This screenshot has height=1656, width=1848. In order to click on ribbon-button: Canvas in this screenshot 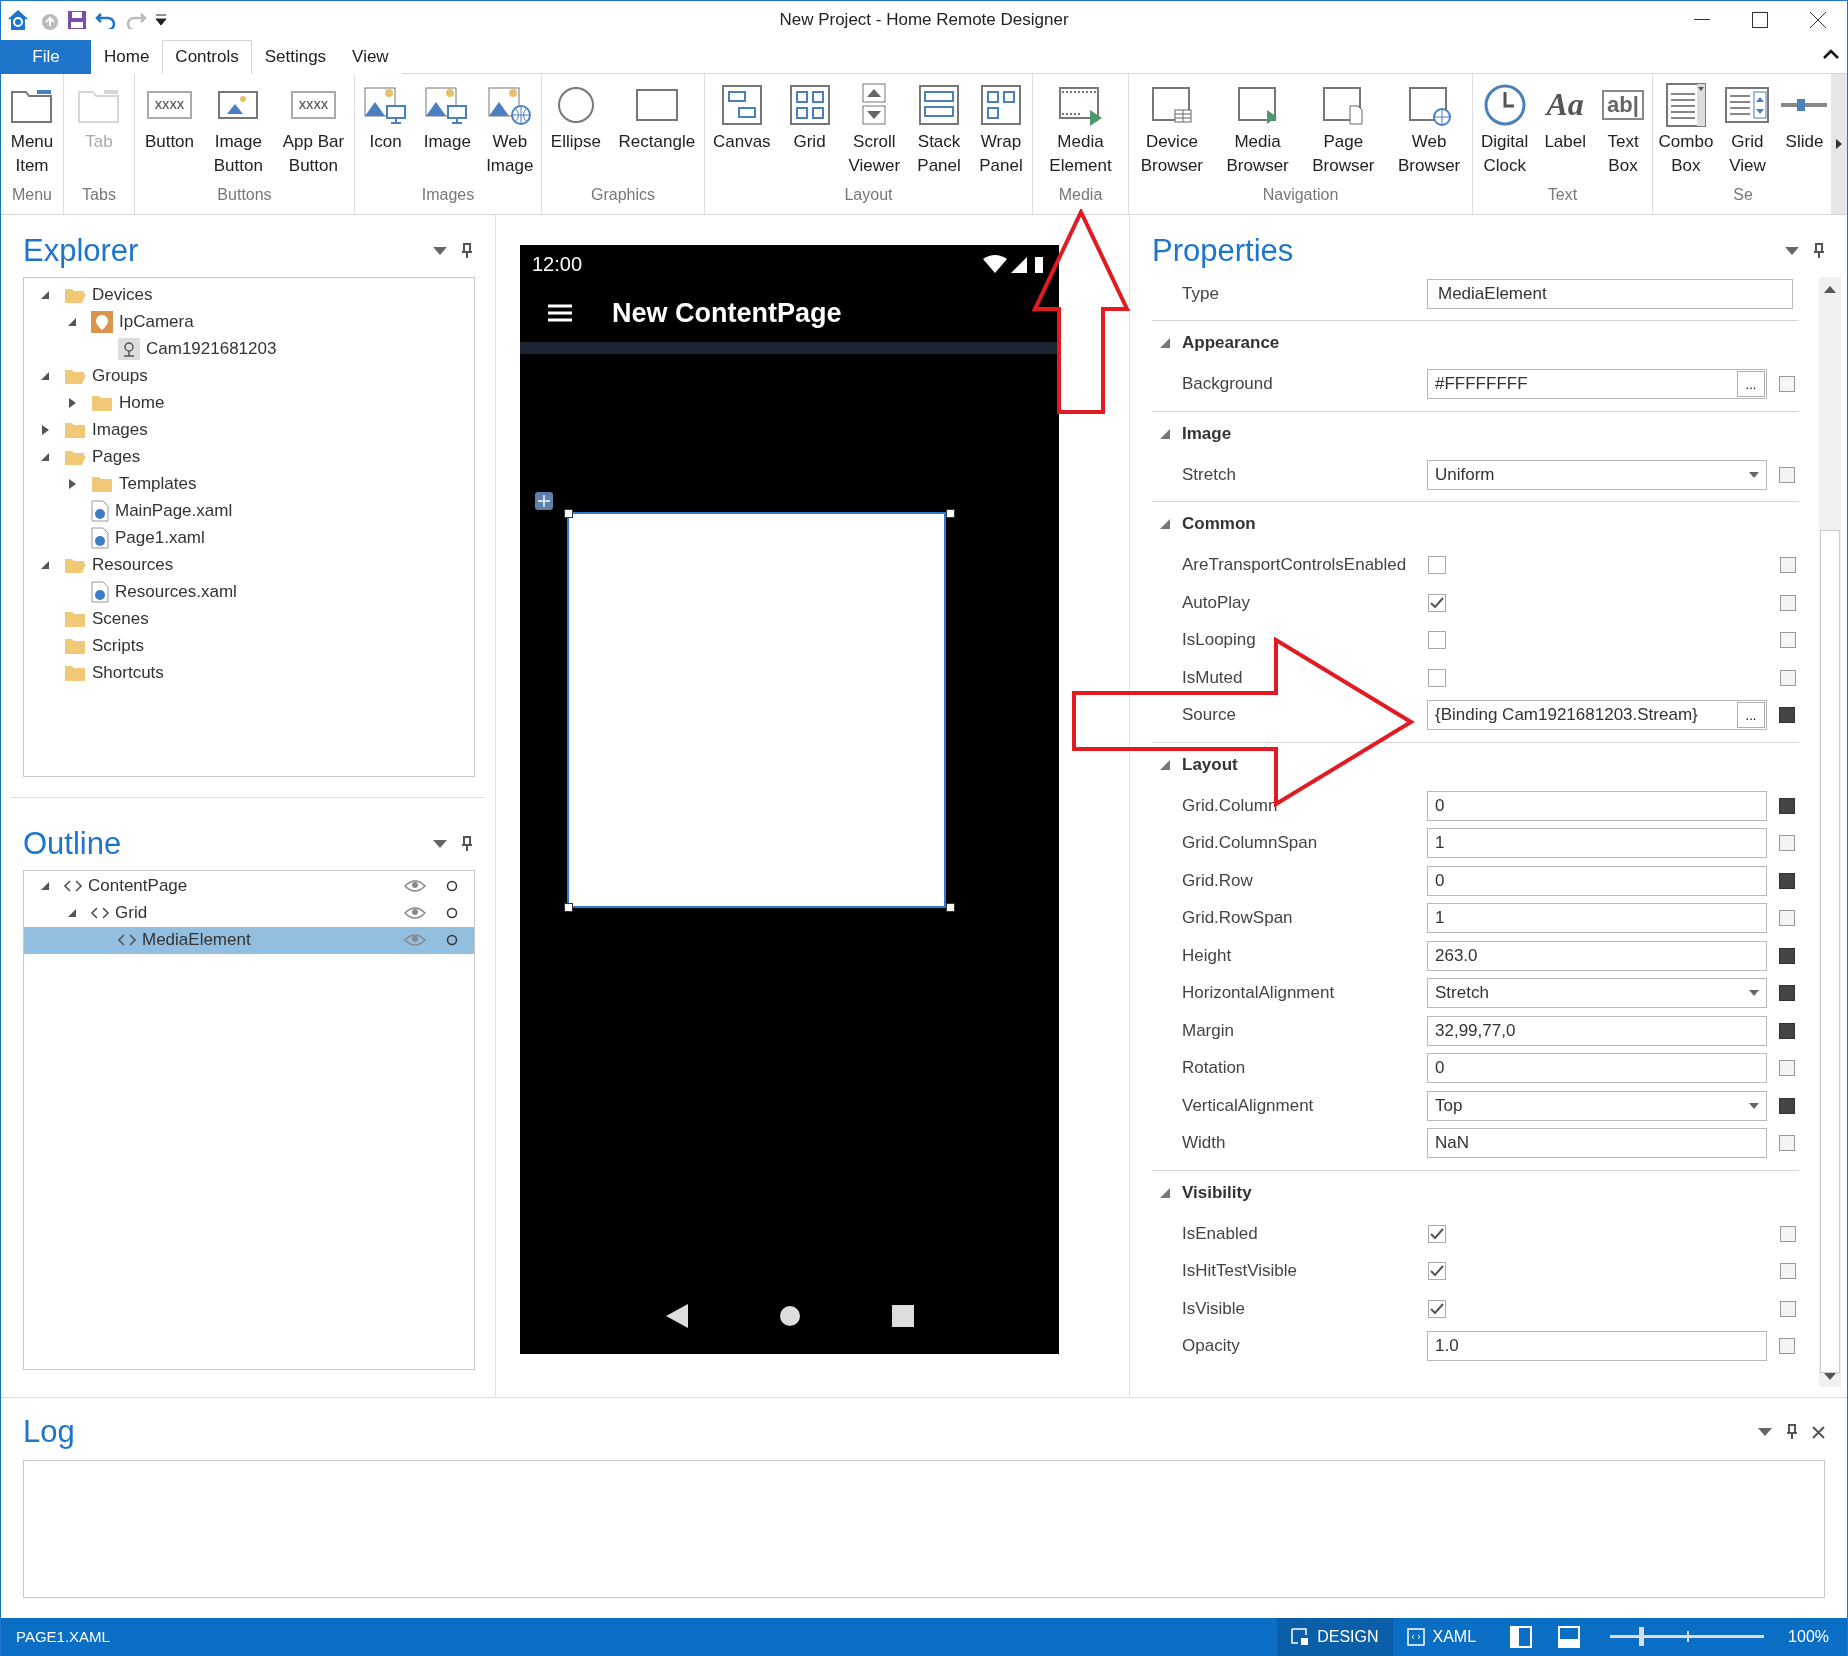, I will do `click(741, 132)`.